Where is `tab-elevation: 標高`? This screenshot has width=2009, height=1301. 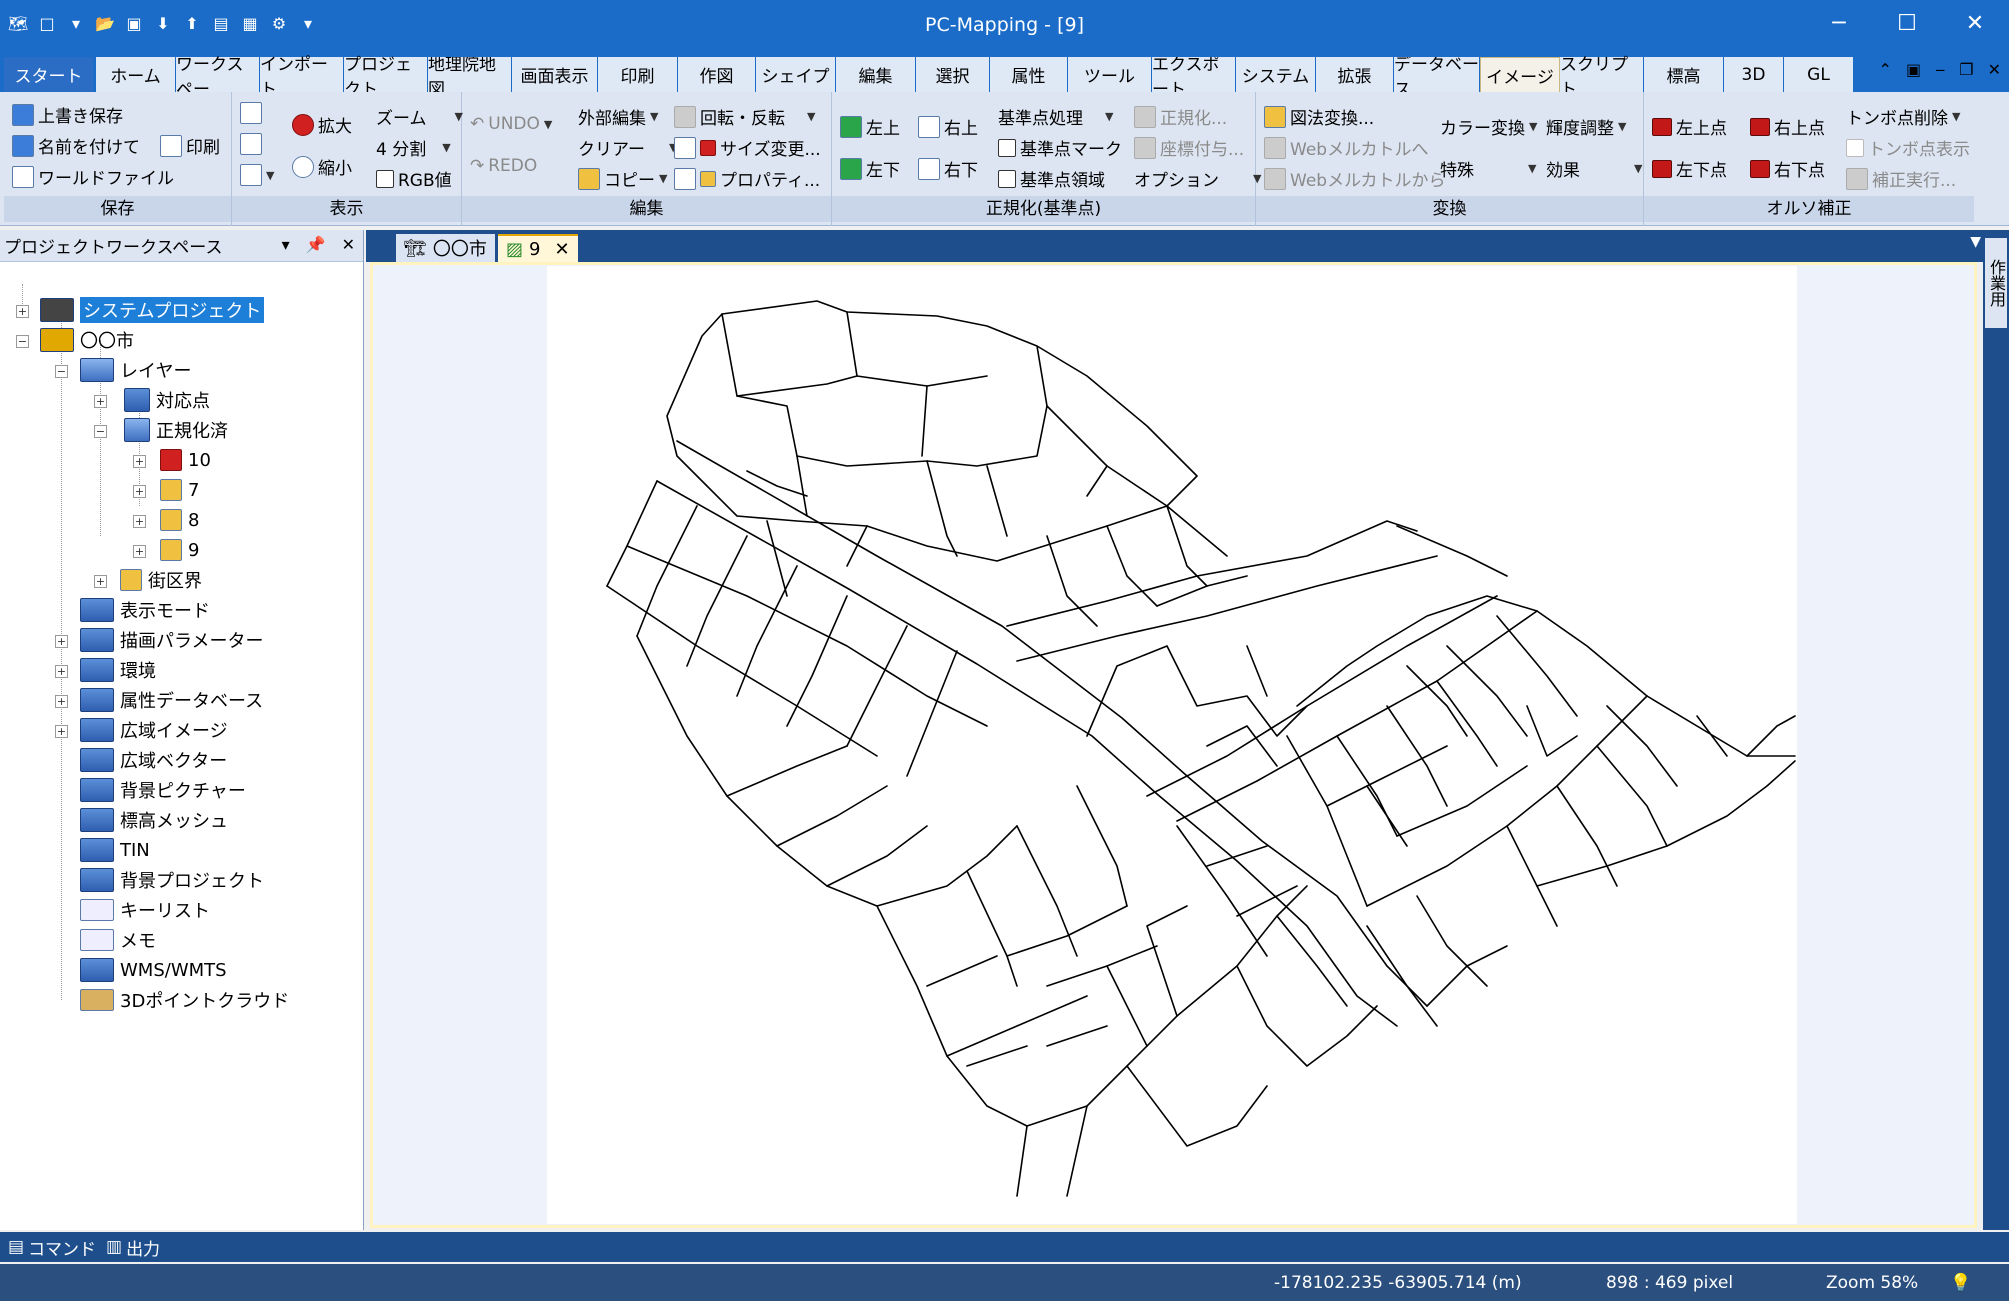
tab-elevation: 標高 is located at coordinates (1684, 74).